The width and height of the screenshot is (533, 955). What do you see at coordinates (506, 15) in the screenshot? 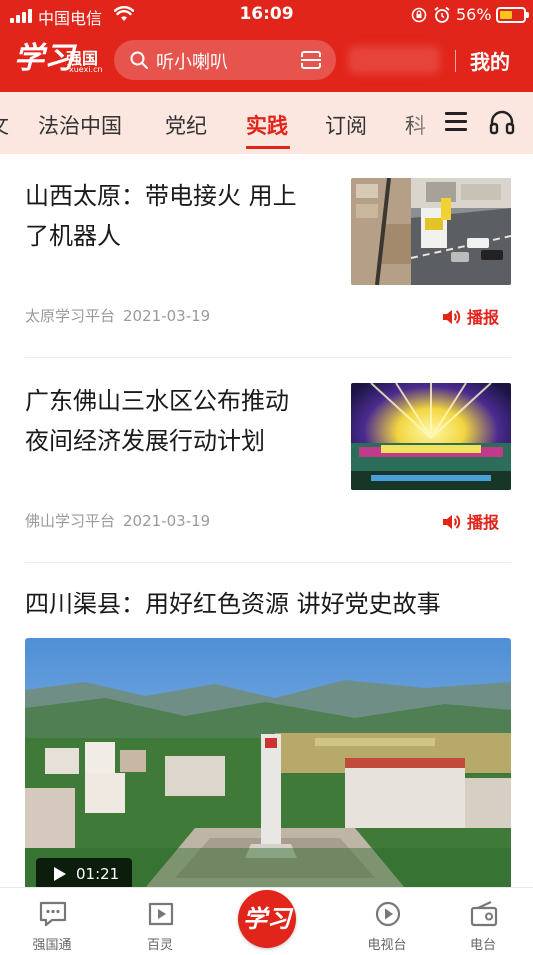
I see `battery-level` at bounding box center [506, 15].